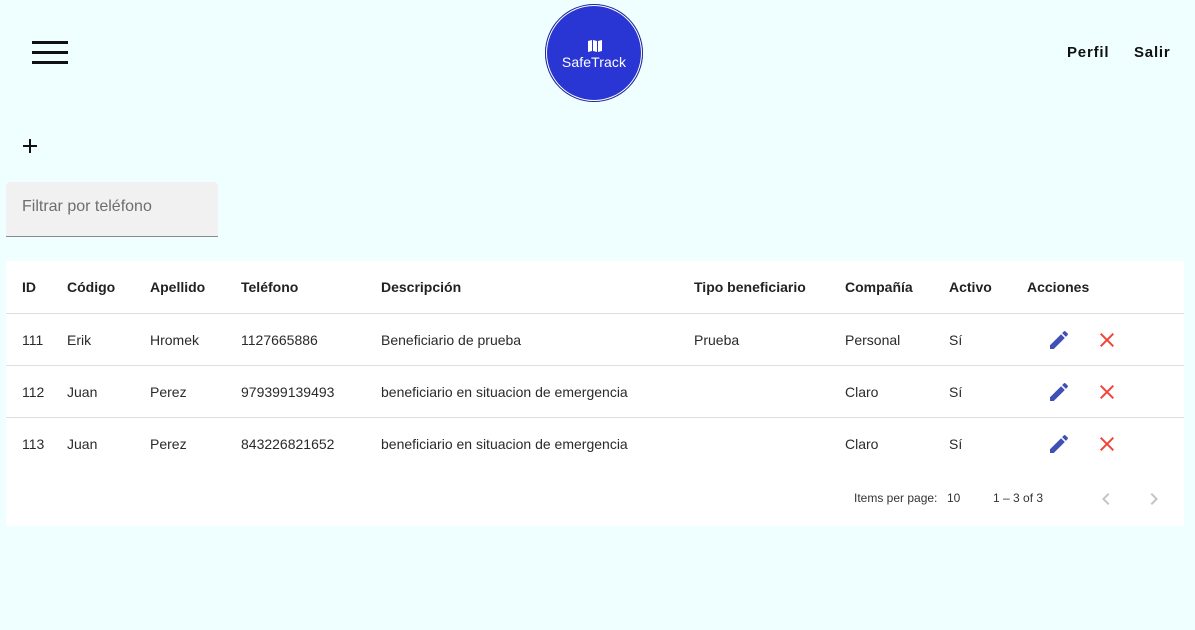  What do you see at coordinates (30, 146) in the screenshot?
I see `add-beneficiary-button` at bounding box center [30, 146].